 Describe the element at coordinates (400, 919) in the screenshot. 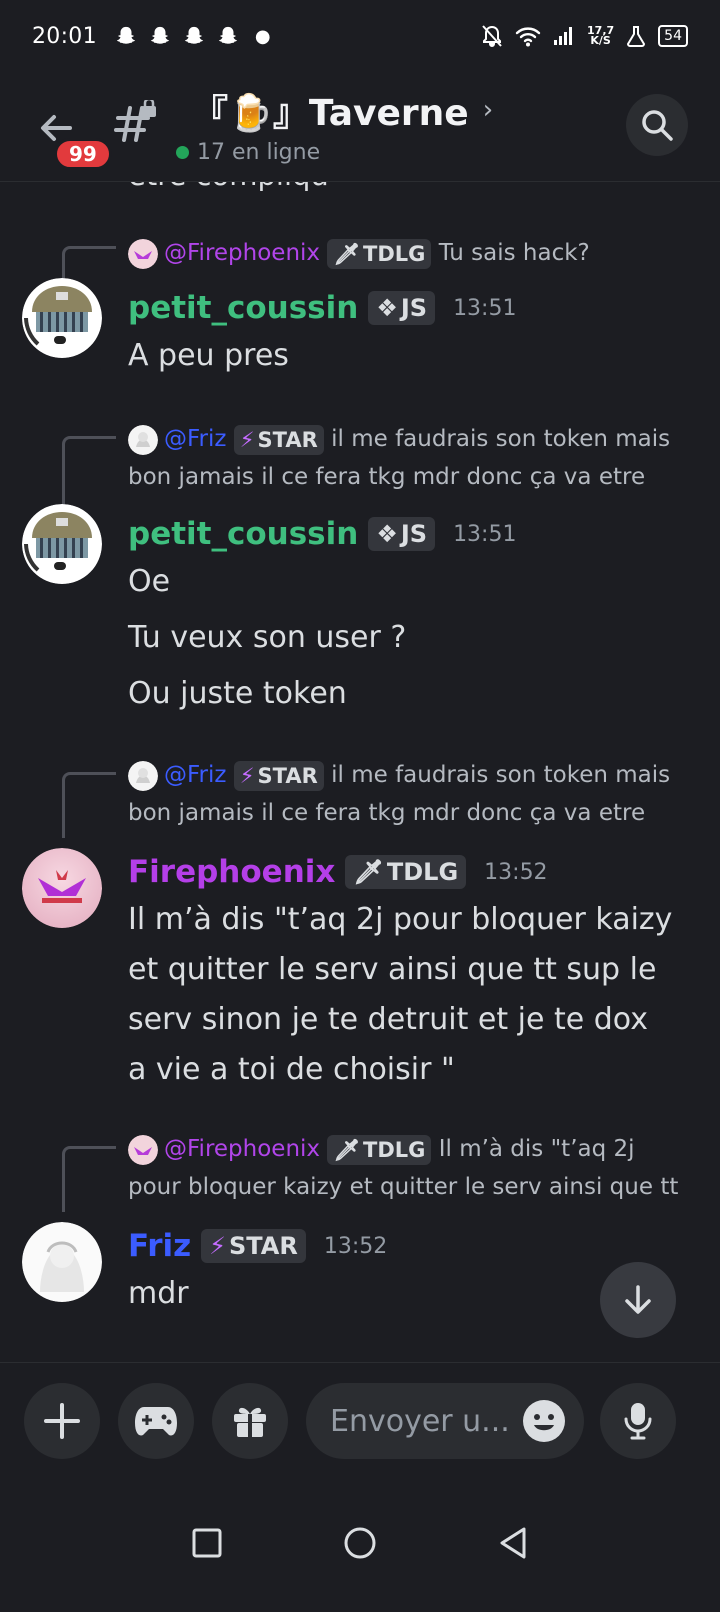

I see `message-text: Il m’à dis "t’aq 2j pour bloquer kaizy` at that location.